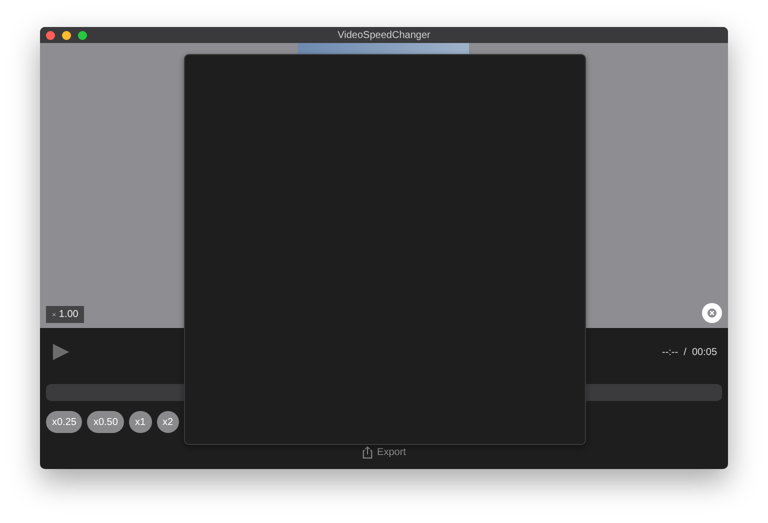 The image size is (768, 523). What do you see at coordinates (64, 422) in the screenshot?
I see `speed-button: x0.25` at bounding box center [64, 422].